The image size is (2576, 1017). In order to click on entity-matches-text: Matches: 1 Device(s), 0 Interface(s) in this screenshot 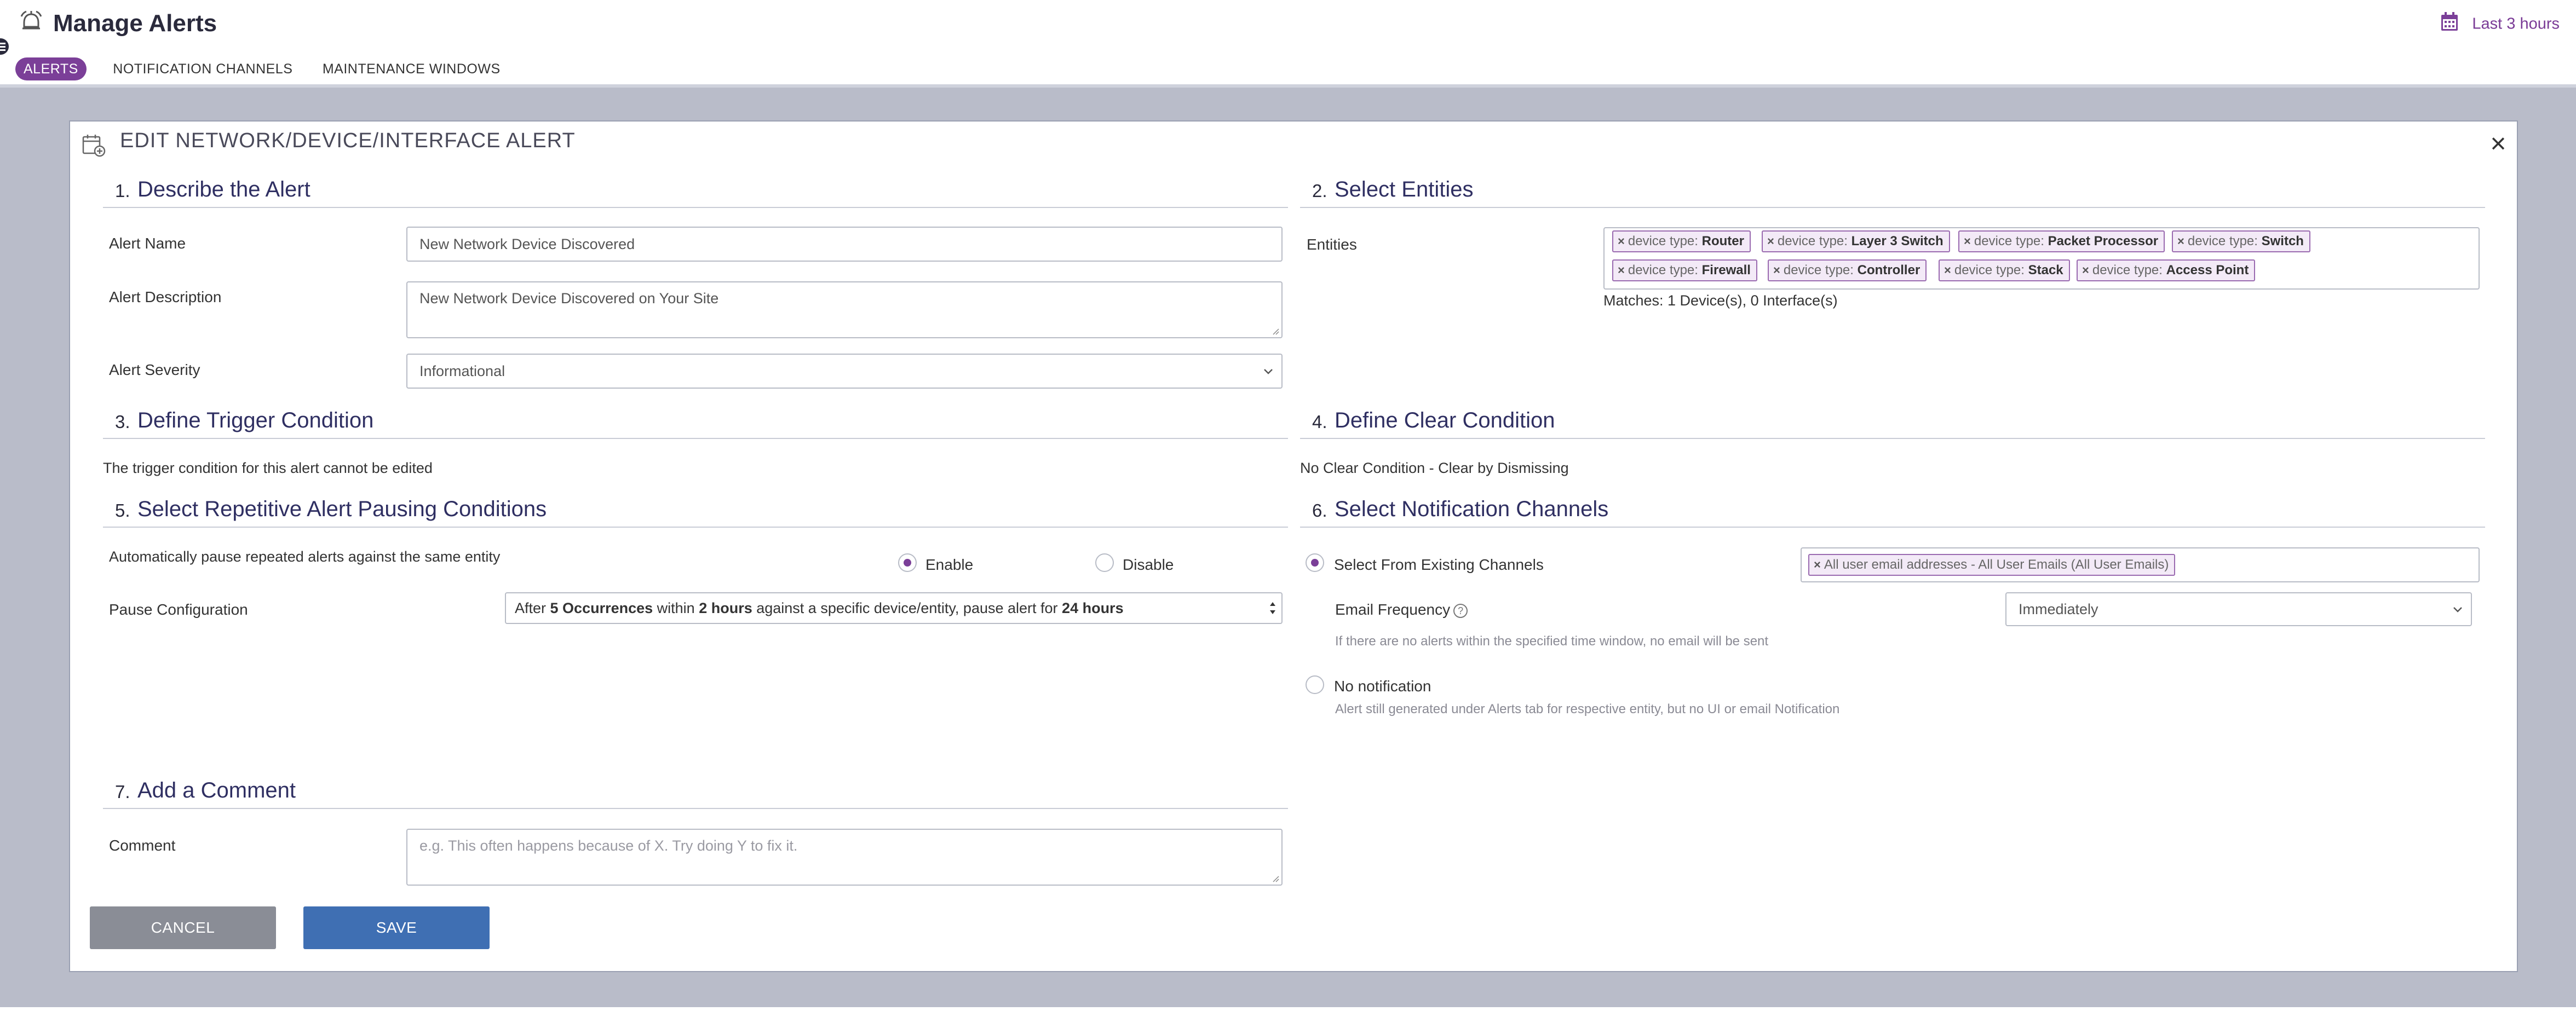, I will do `click(1720, 301)`.